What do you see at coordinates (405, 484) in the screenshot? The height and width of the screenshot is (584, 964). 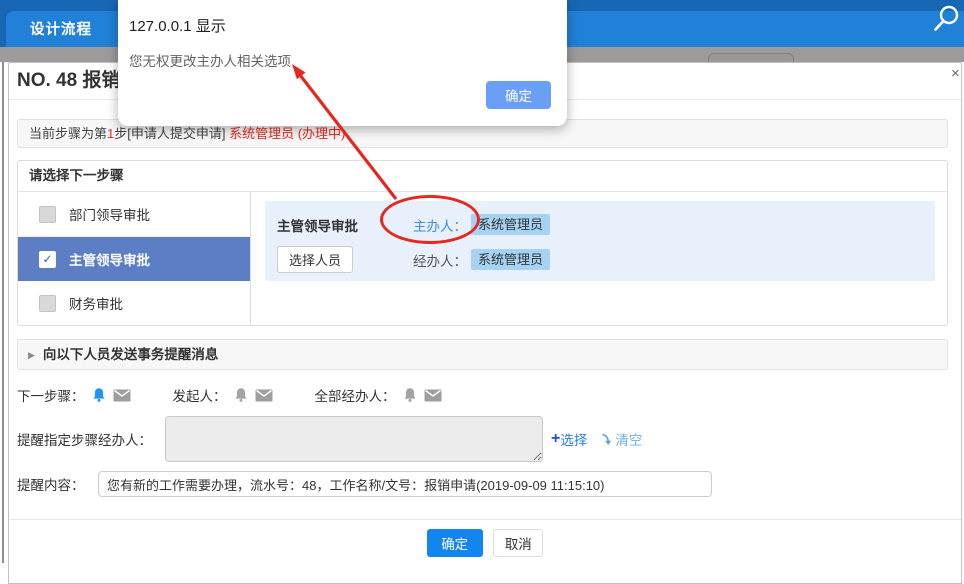 I see `remind-content-input` at bounding box center [405, 484].